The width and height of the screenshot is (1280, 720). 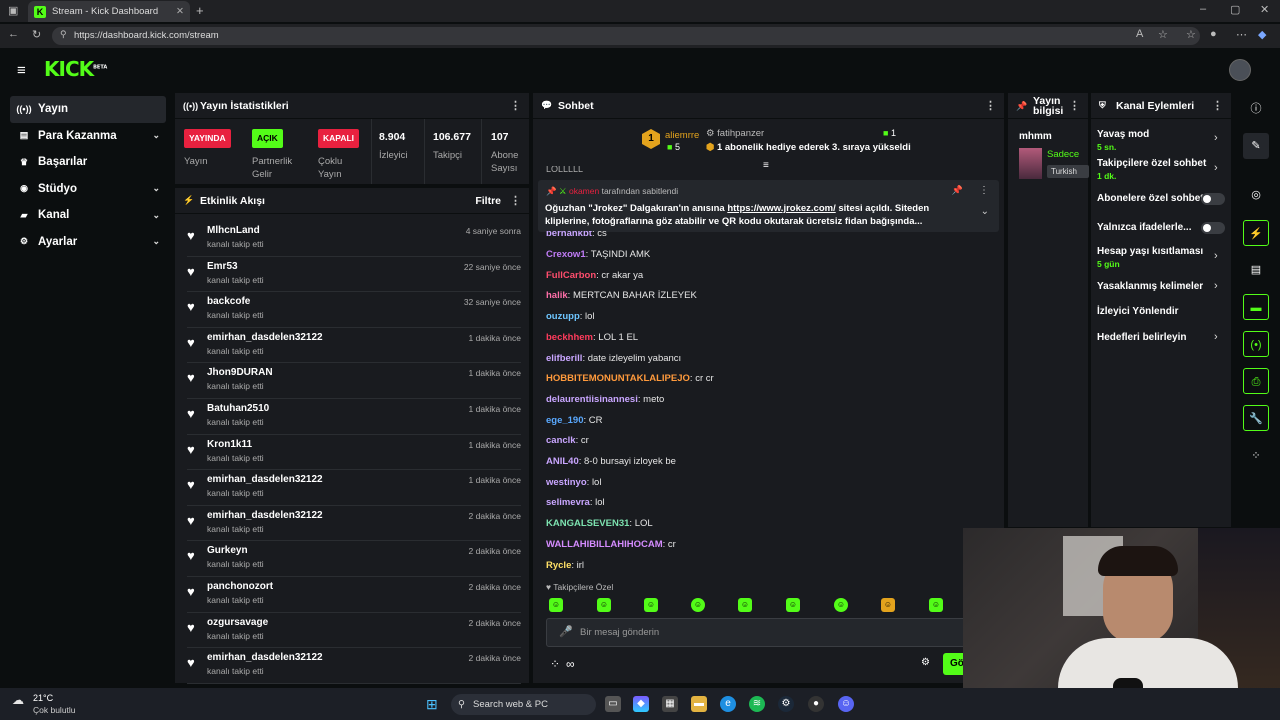 I want to click on set-goals-item: Hedefleri belirleyin, so click(x=1141, y=337).